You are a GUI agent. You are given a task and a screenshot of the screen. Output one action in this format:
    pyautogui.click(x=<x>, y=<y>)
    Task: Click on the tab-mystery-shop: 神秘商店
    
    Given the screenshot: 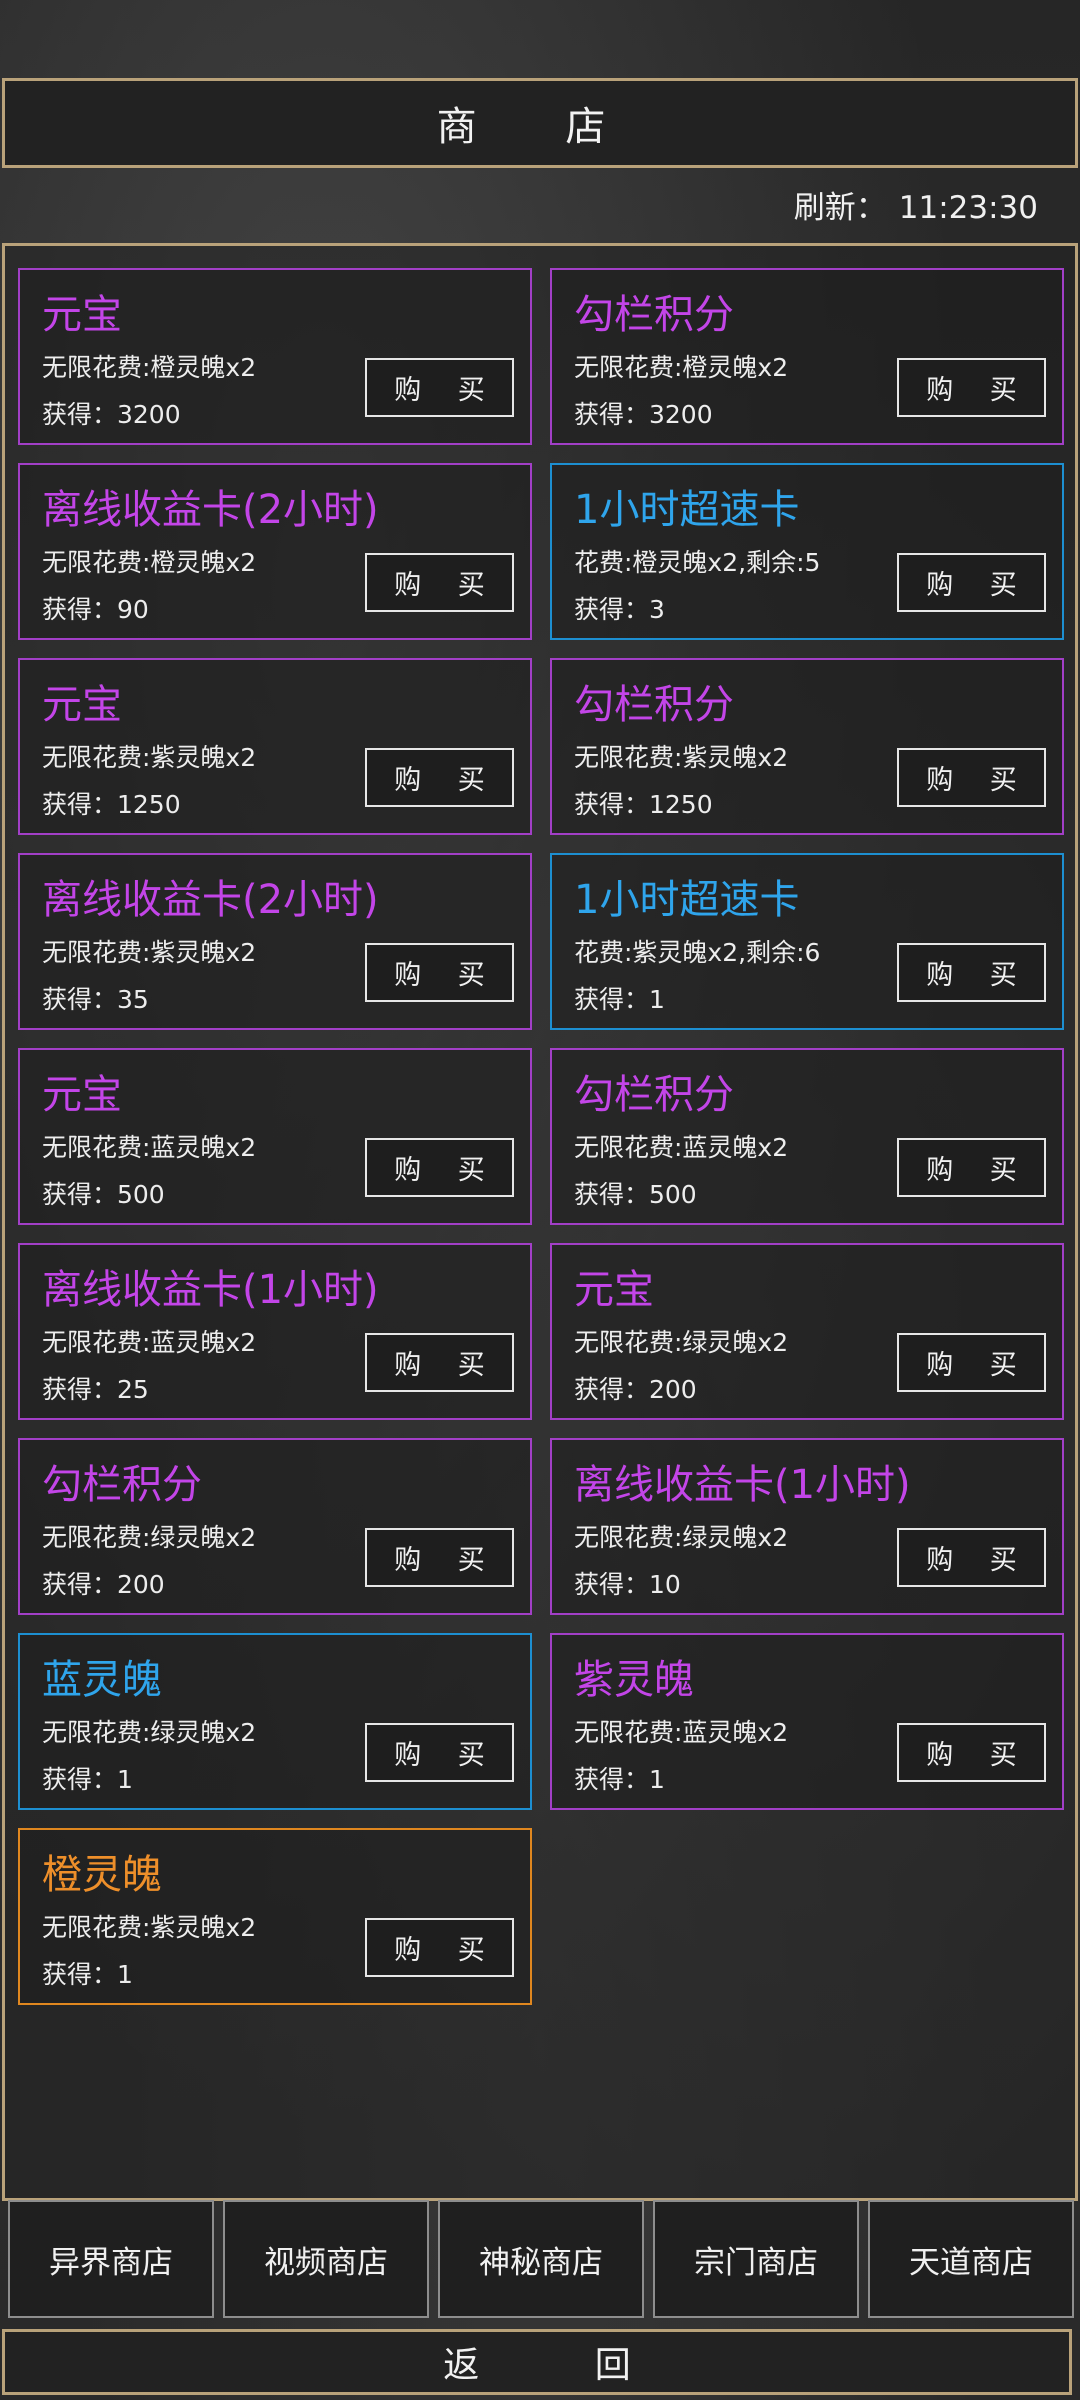 What is the action you would take?
    pyautogui.click(x=541, y=2259)
    